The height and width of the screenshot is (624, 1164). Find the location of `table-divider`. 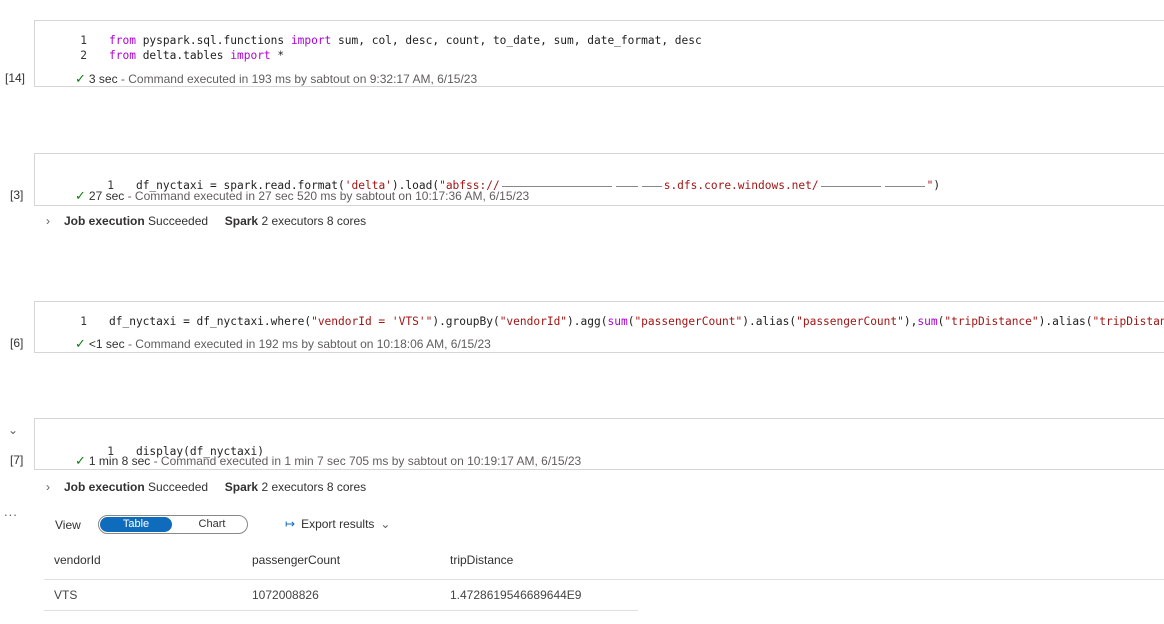

table-divider is located at coordinates (604, 579).